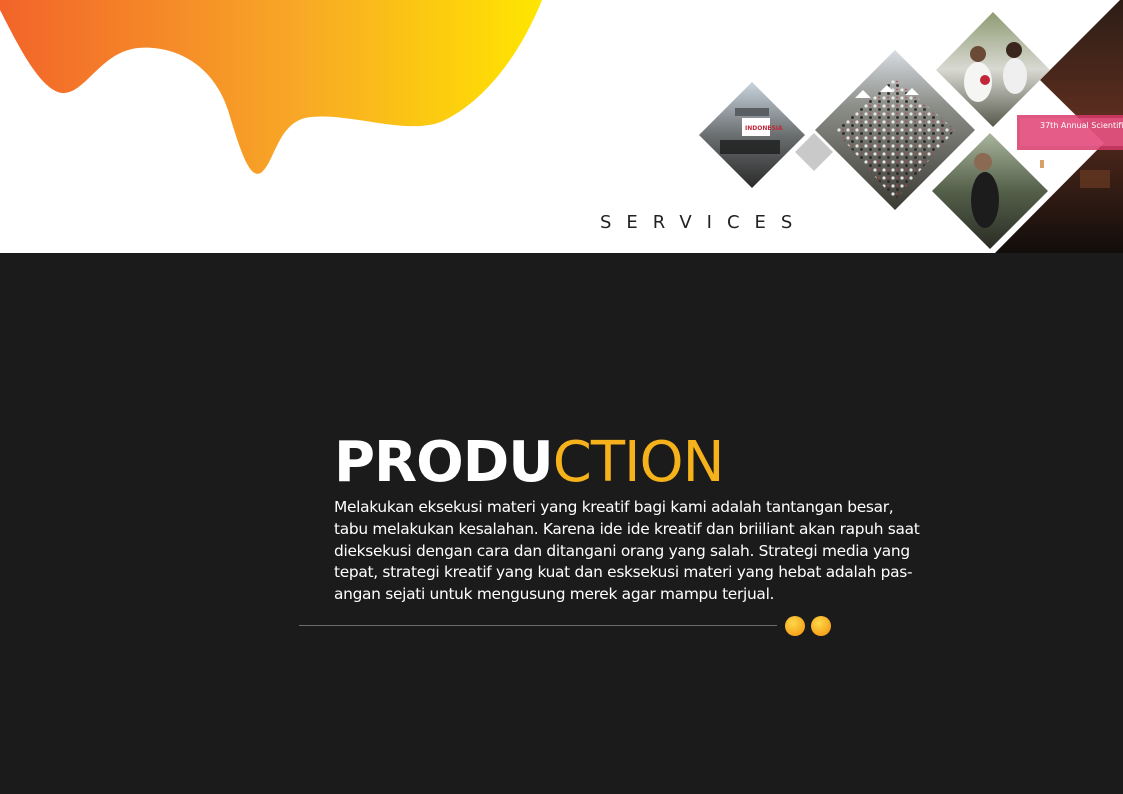 The width and height of the screenshot is (1123, 794). What do you see at coordinates (638, 462) in the screenshot?
I see `page-title-accent: CTION` at bounding box center [638, 462].